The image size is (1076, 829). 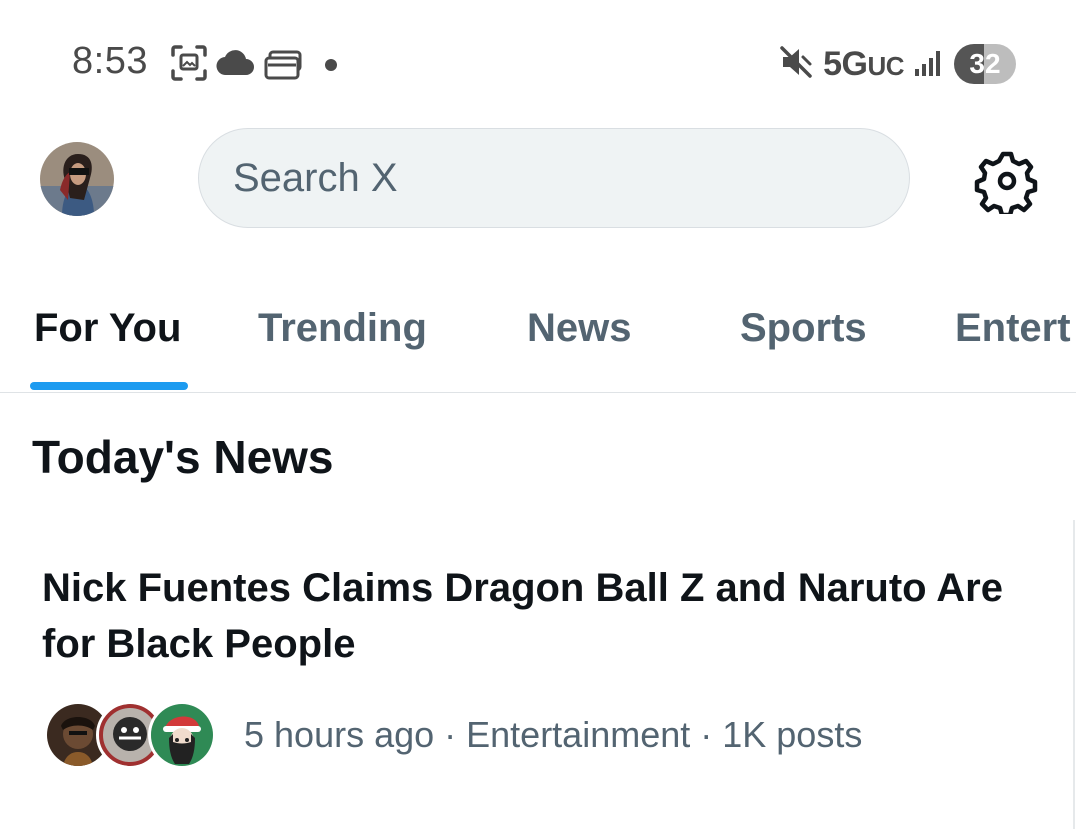 What do you see at coordinates (803, 328) in the screenshot?
I see `tab-sports: Sports` at bounding box center [803, 328].